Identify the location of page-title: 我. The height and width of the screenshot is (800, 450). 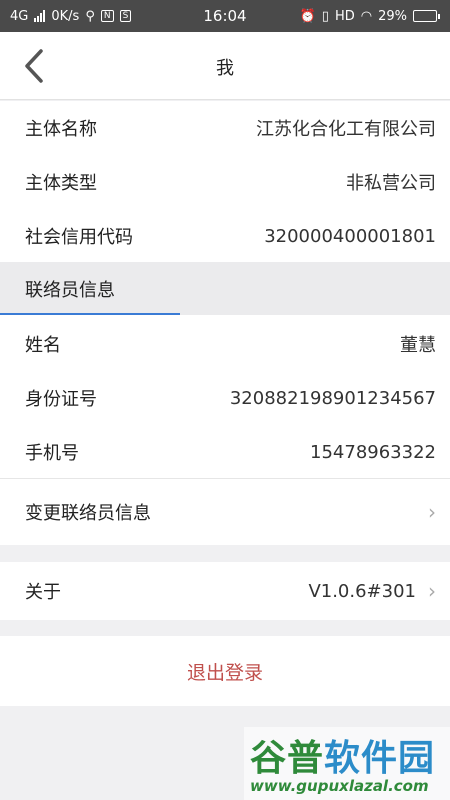
(225, 68).